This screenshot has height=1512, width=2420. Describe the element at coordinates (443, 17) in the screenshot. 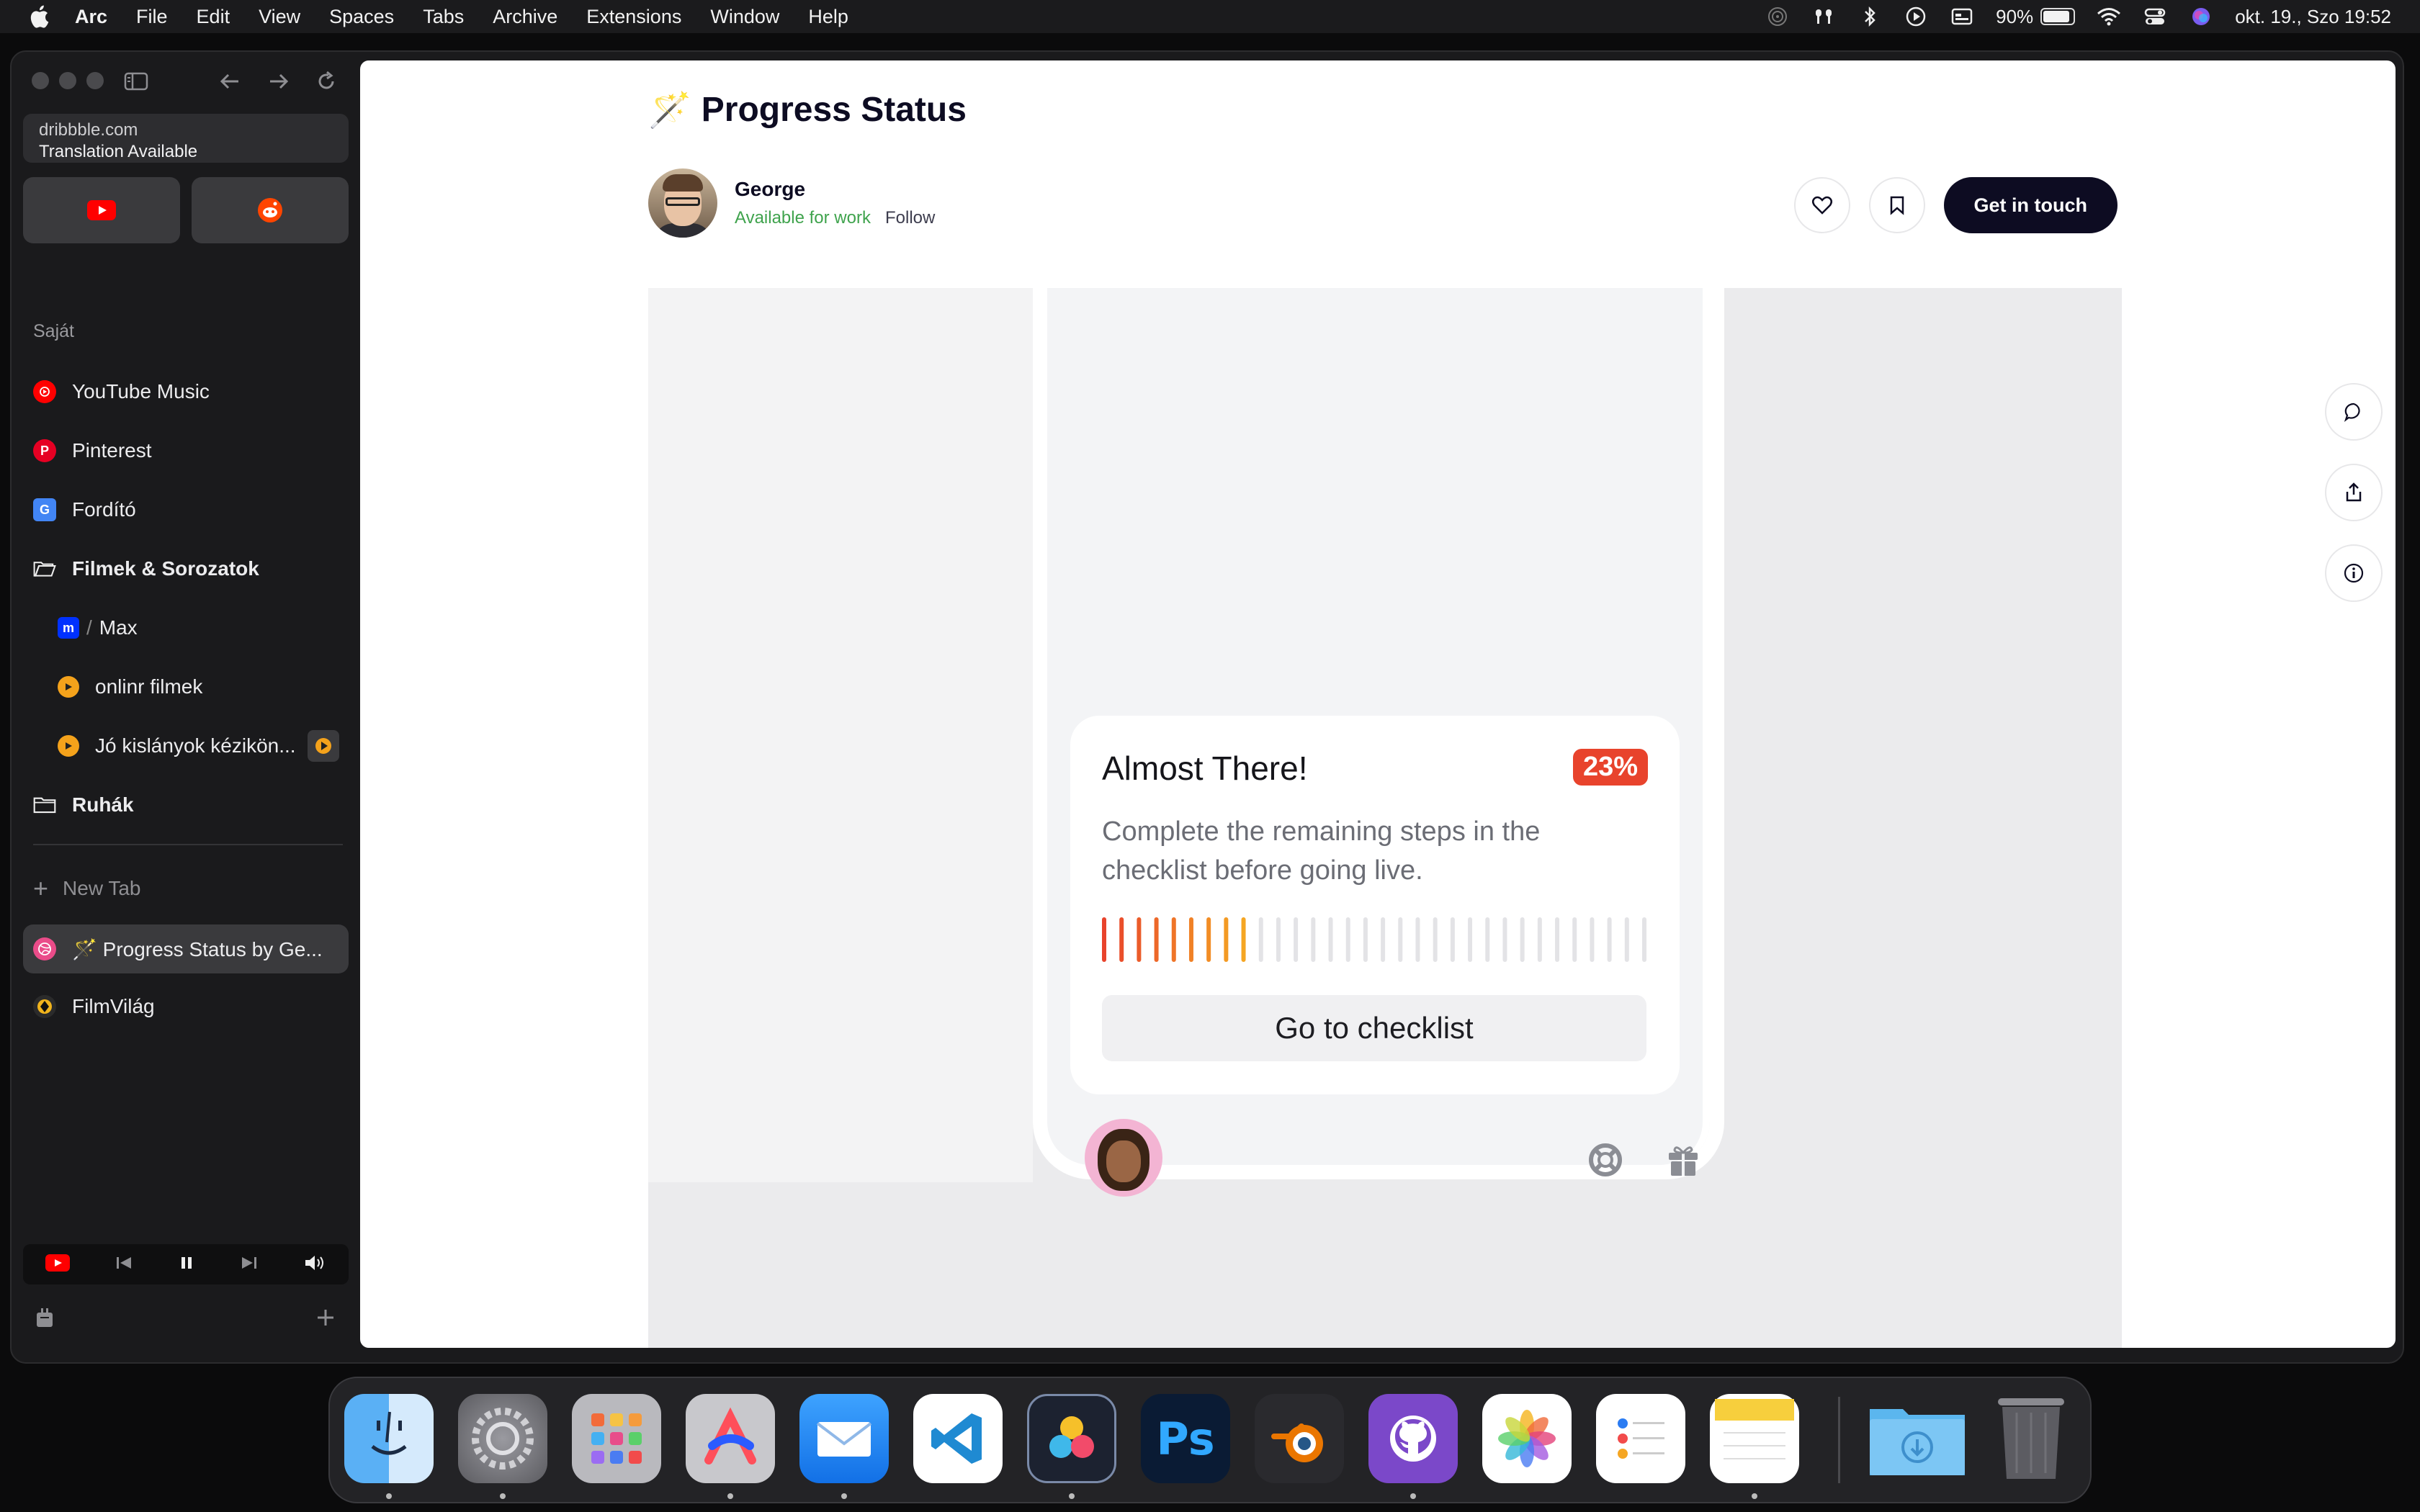

I see `menu-tabs: Tabs` at that location.